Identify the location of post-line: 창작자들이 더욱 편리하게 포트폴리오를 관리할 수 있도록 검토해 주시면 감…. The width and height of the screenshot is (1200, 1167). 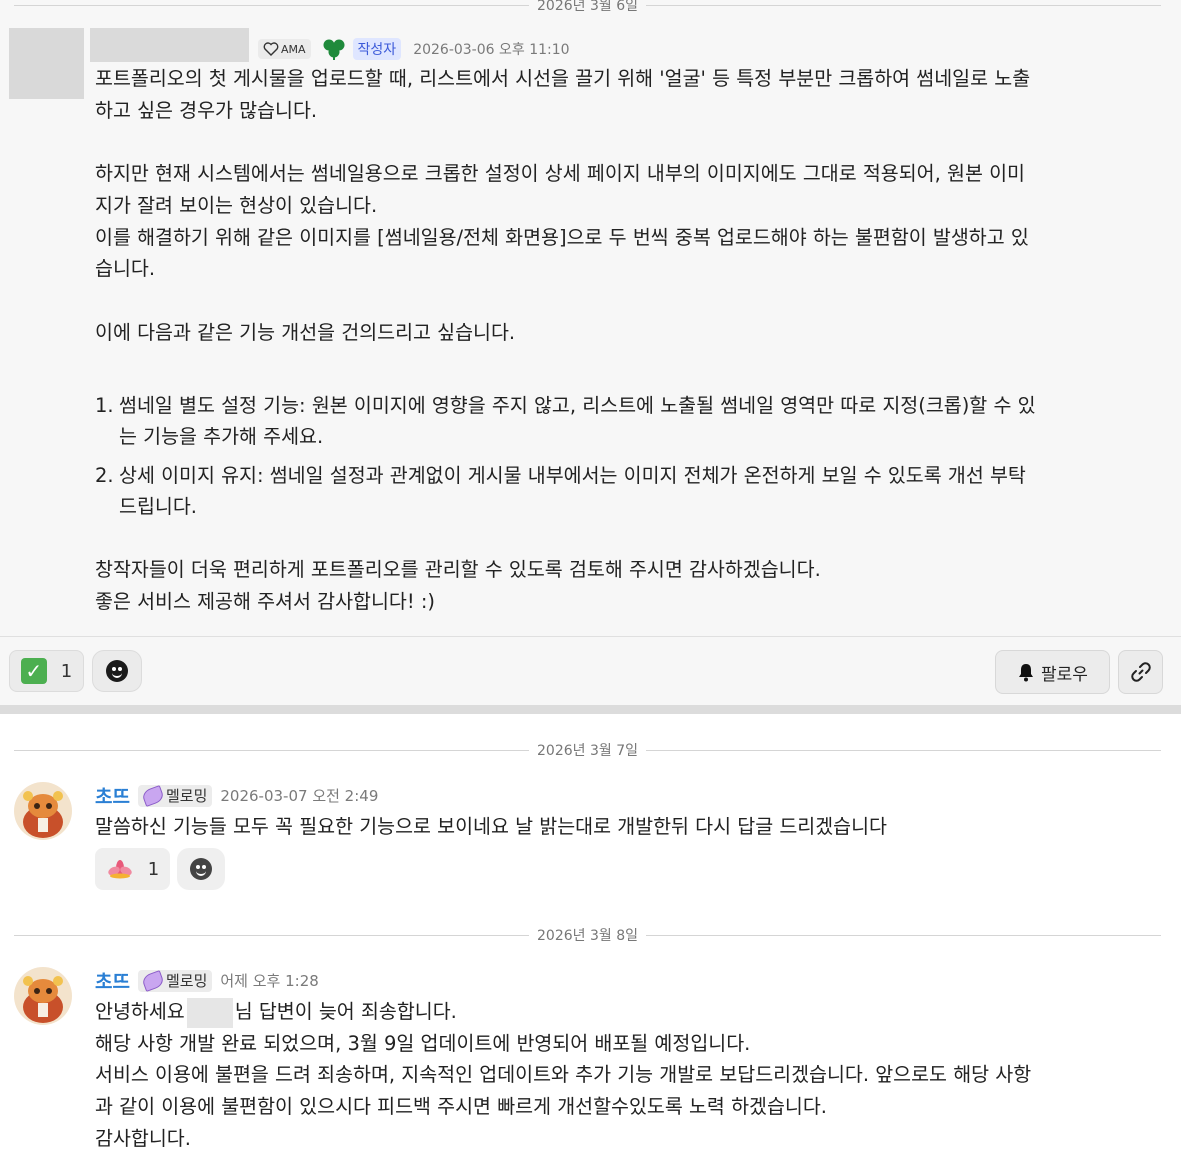
(458, 570).